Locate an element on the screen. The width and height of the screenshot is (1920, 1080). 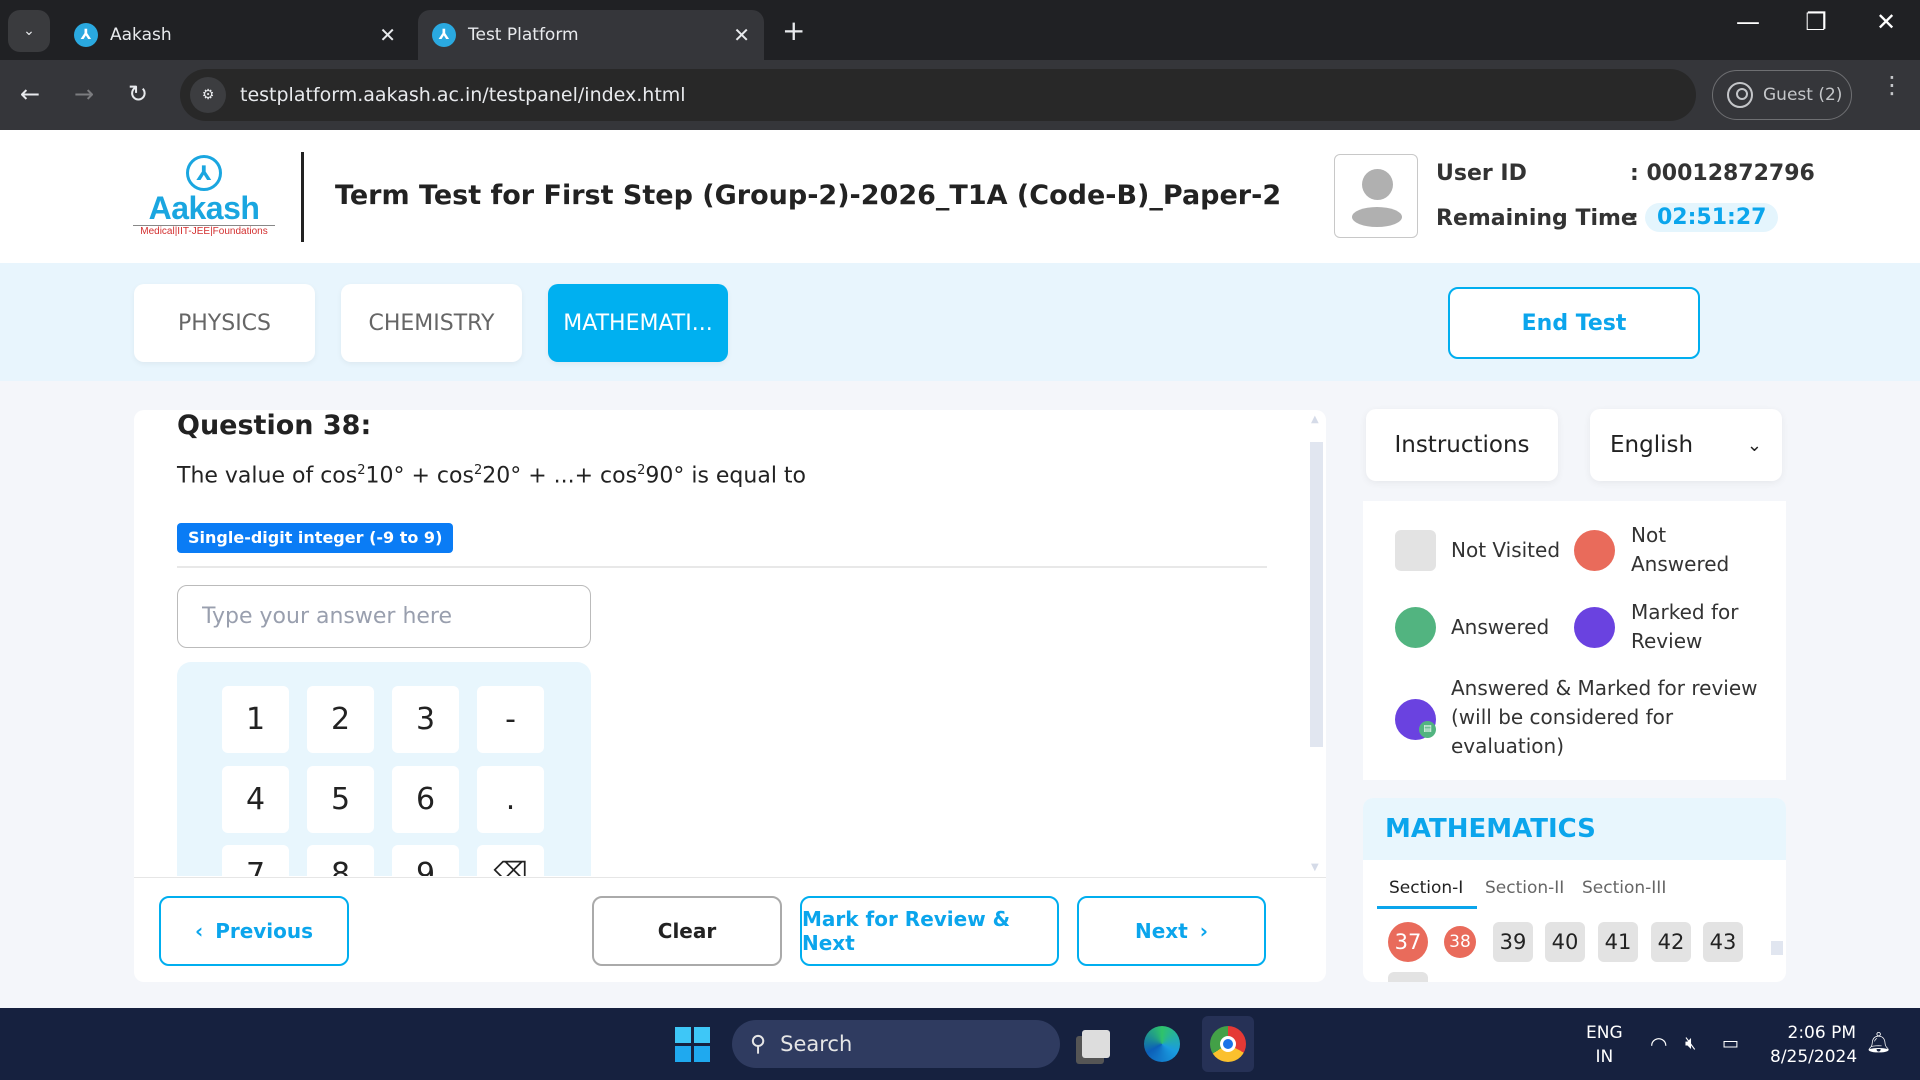
volume-muted-icon: 🔇︎ is located at coordinates (1690, 1044).